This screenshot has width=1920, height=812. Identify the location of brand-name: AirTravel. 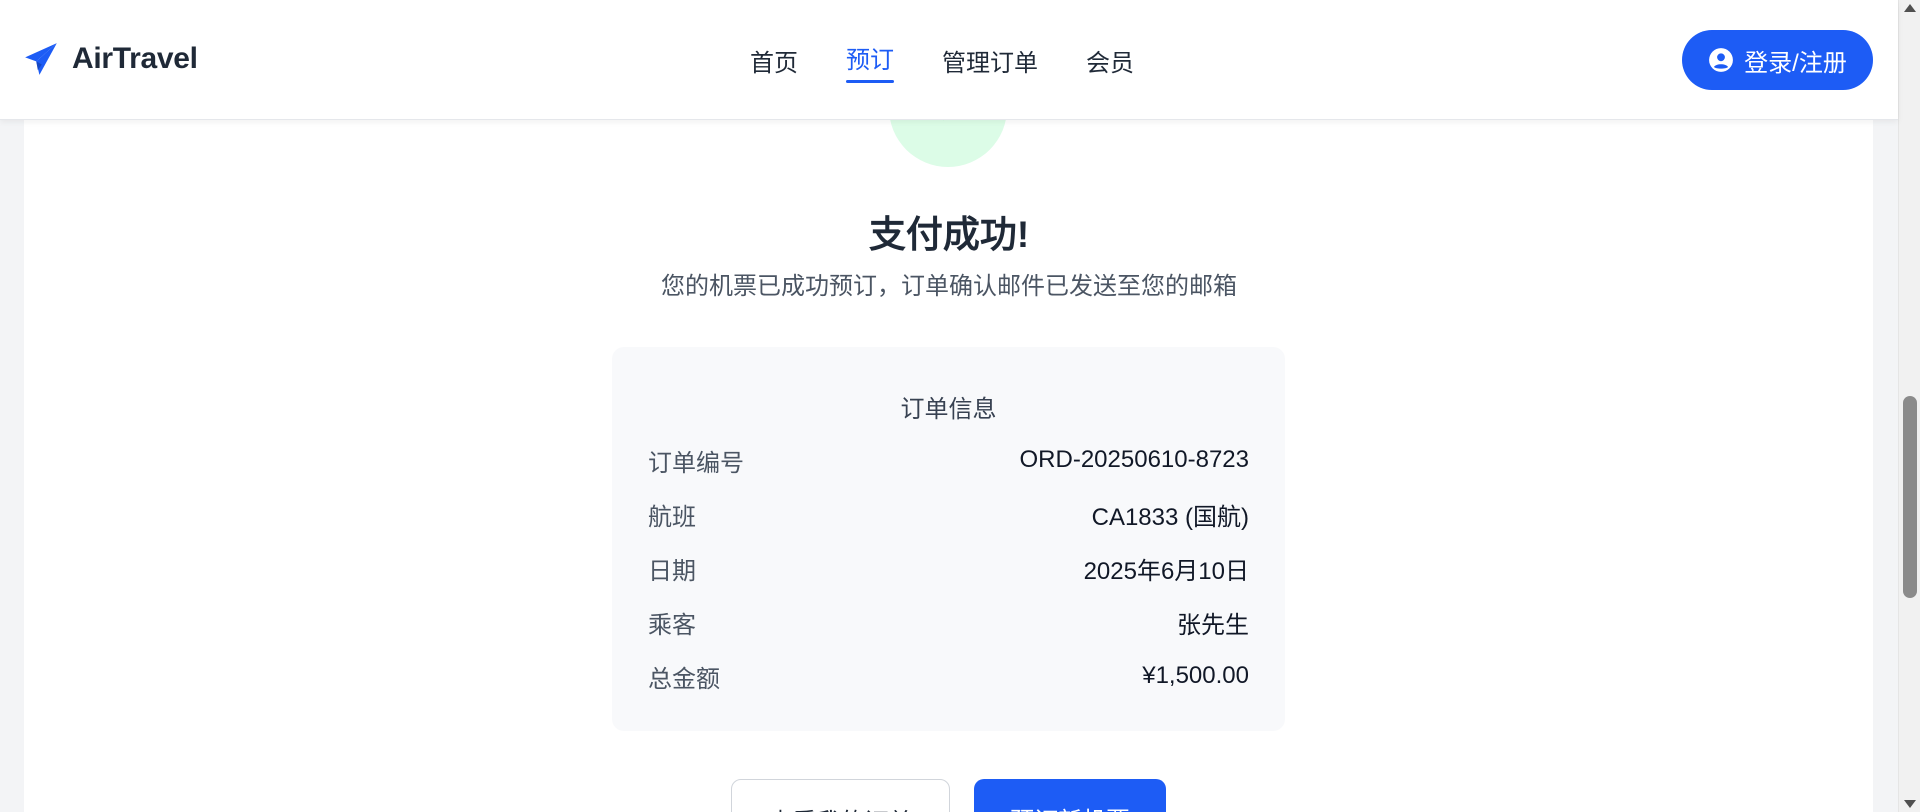
(135, 58).